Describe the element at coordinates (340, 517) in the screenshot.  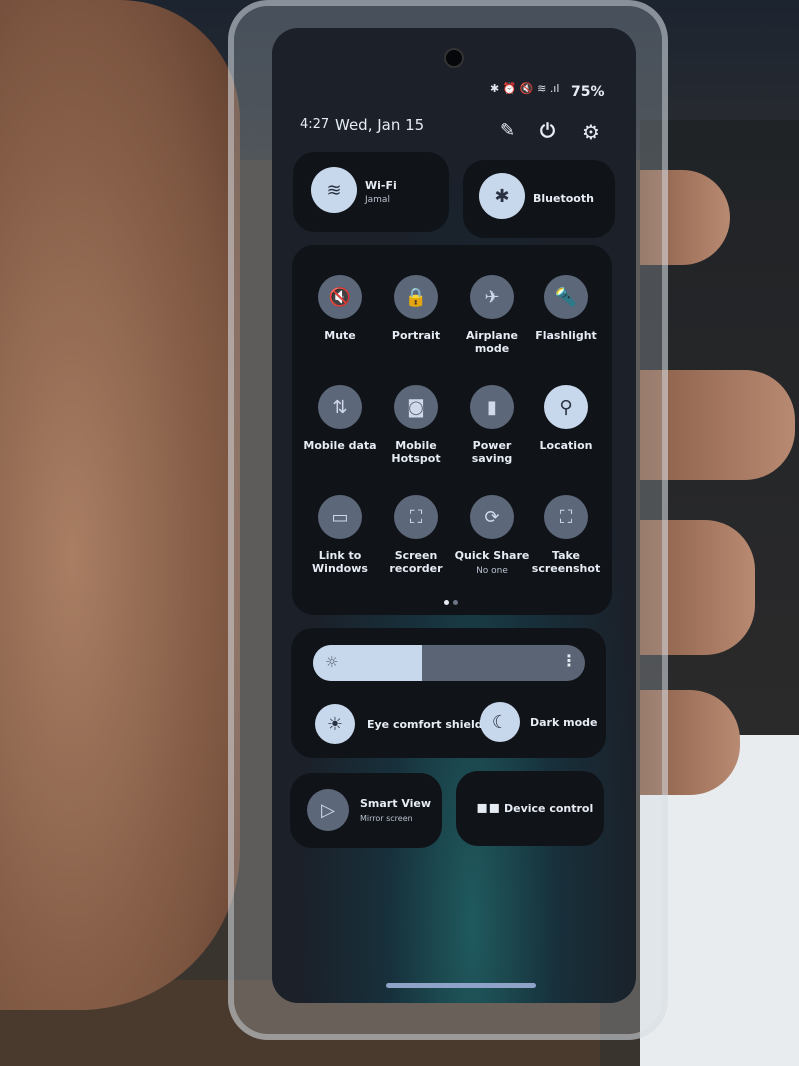
I see `link-to-windows-icon: ▭` at that location.